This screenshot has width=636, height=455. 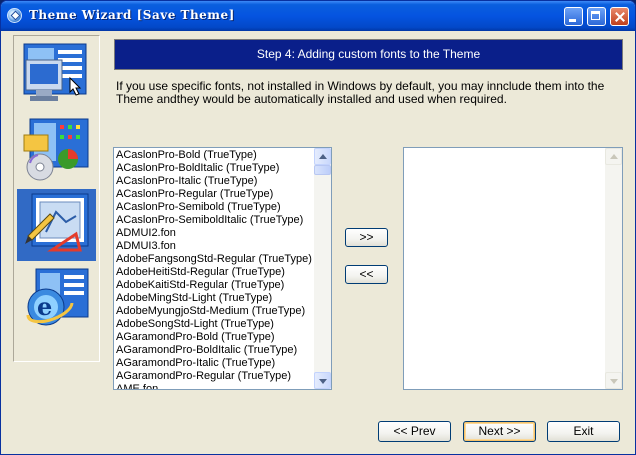 I want to click on font-list-item: ACaslonPro-Regular (TrueType), so click(x=215, y=194).